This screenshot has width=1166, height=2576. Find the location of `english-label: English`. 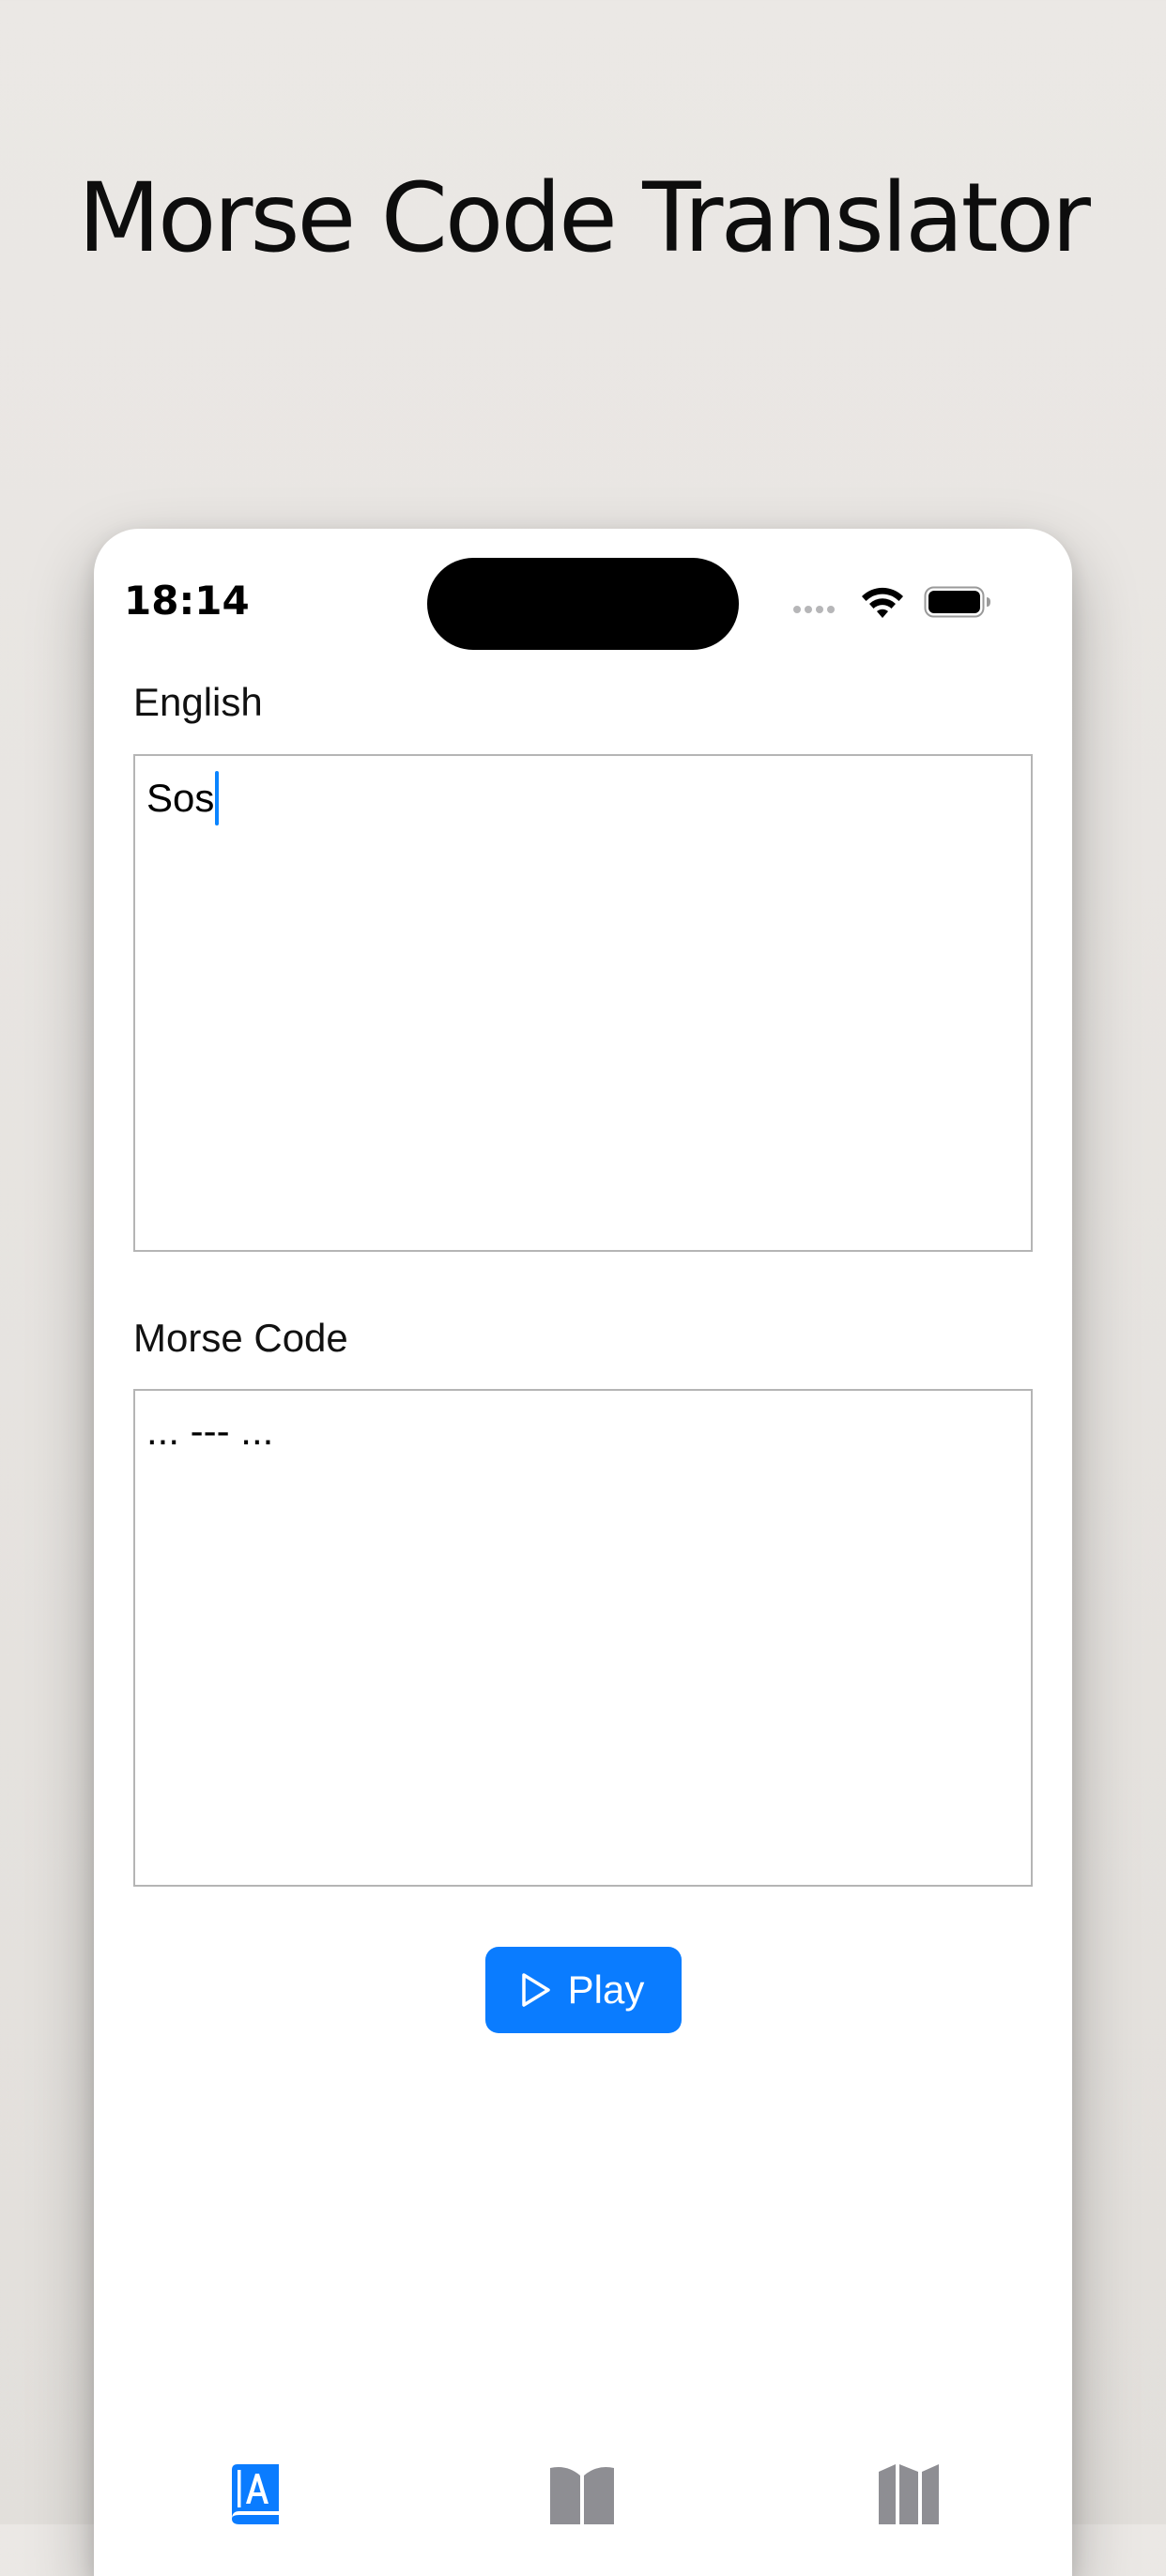

english-label: English is located at coordinates (198, 702).